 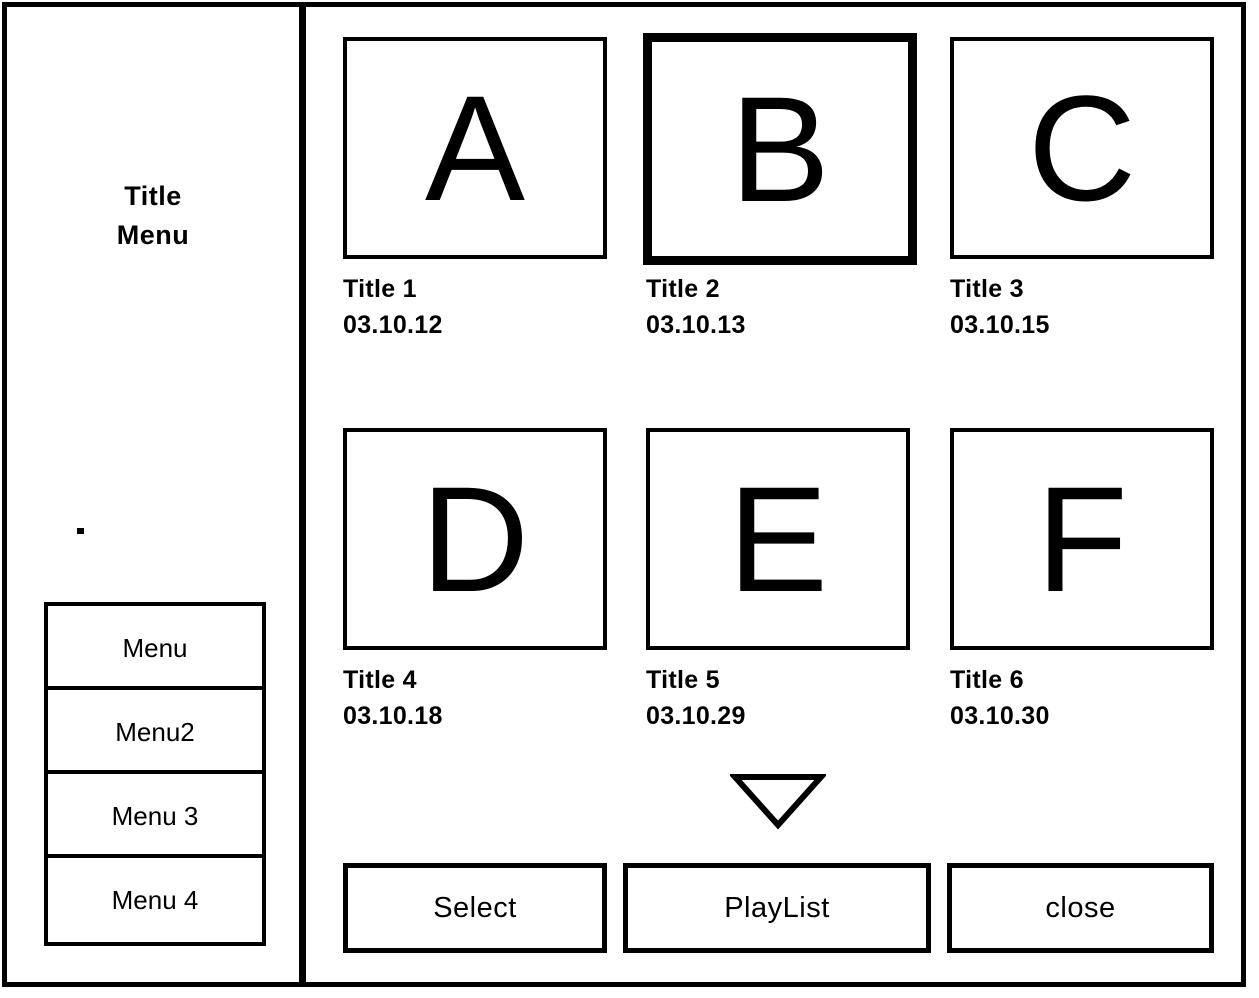 I want to click on thumbnail-date: 03.10.18, so click(x=393, y=716).